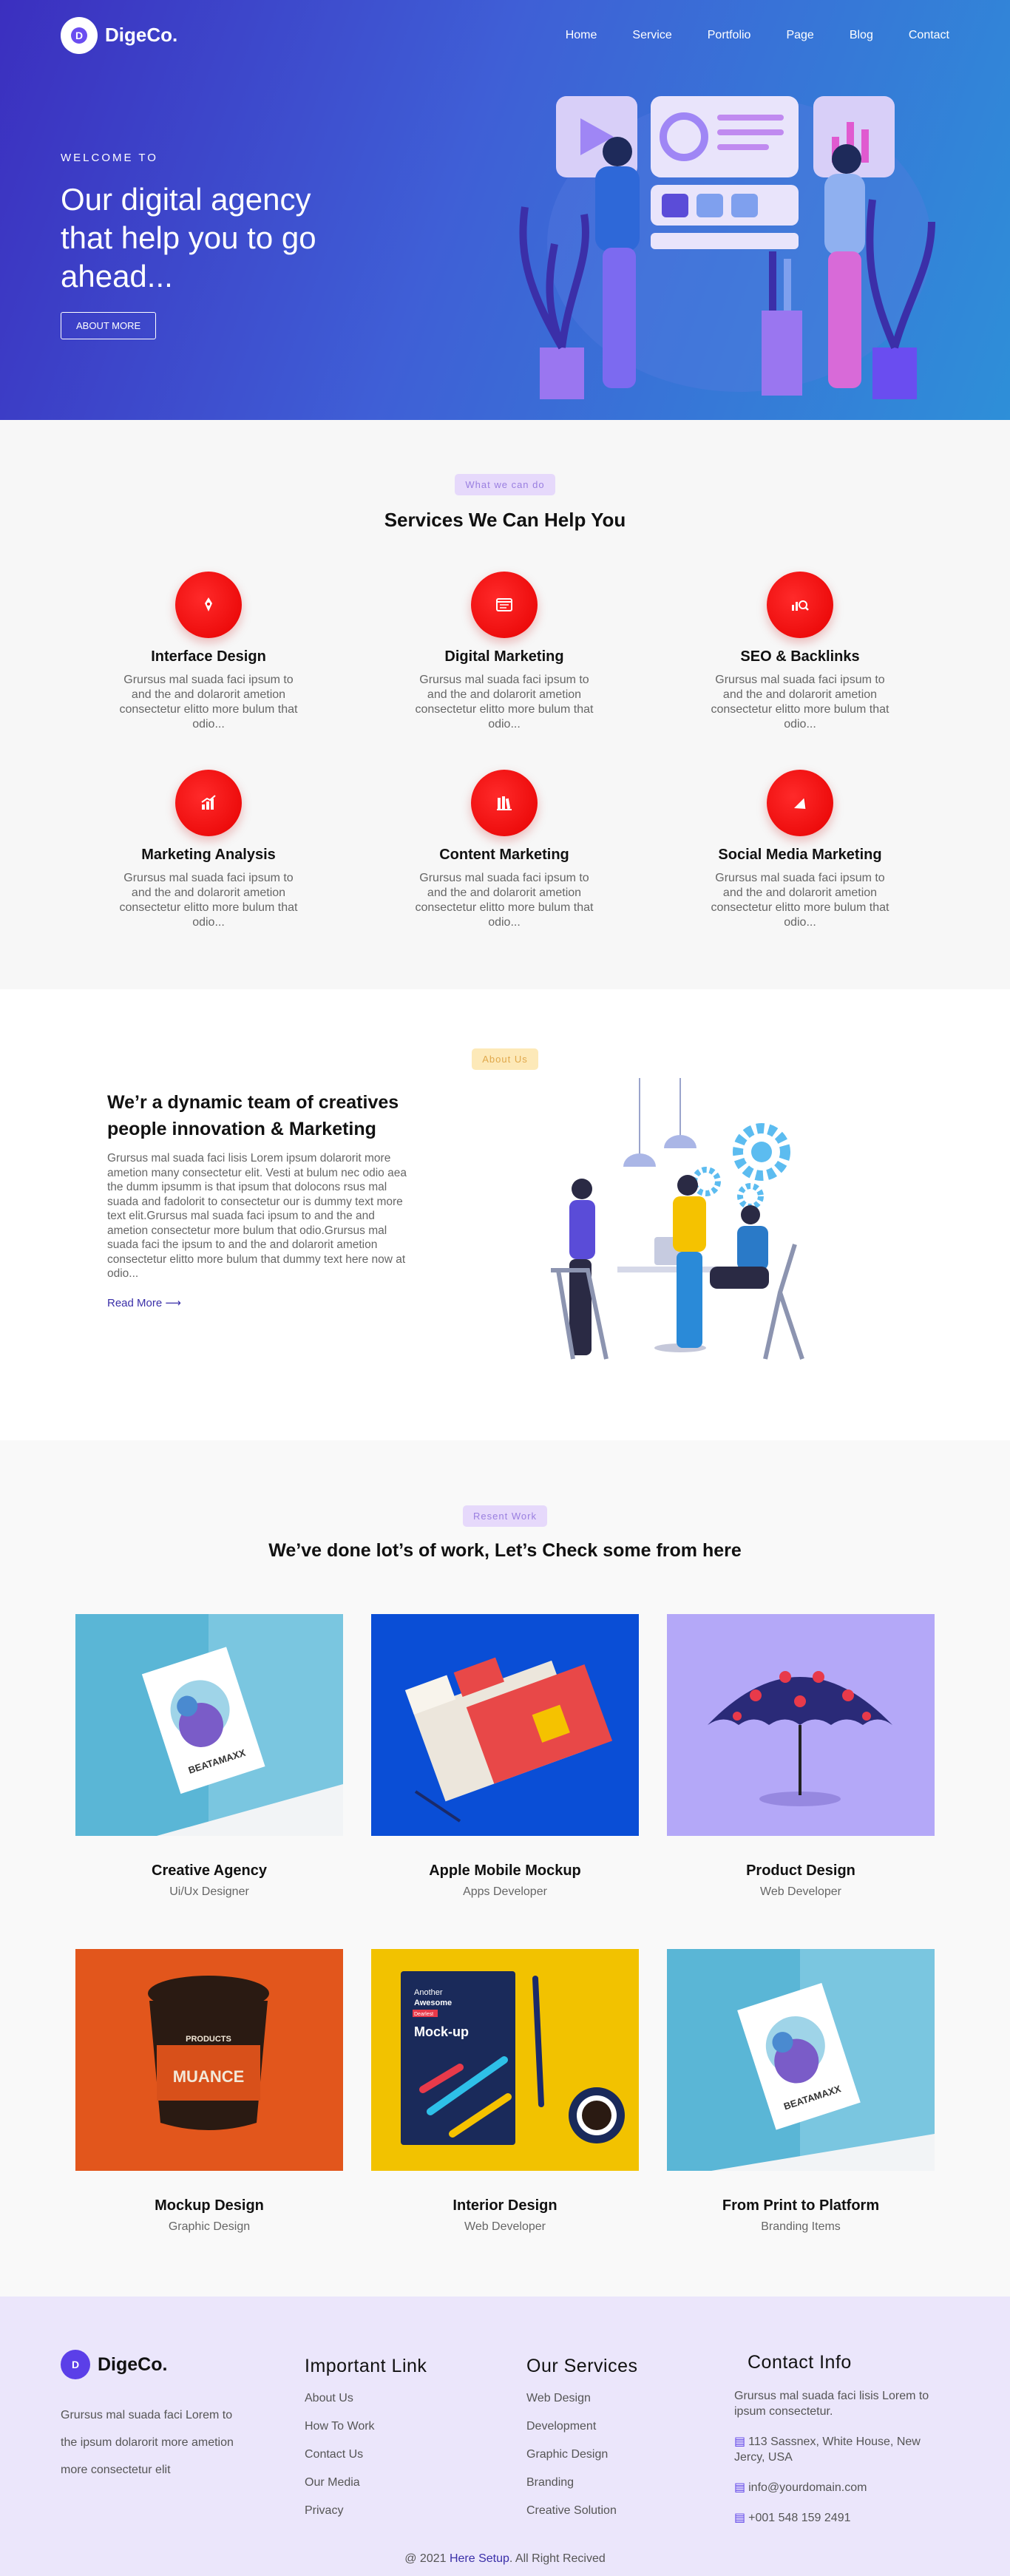 The image size is (1010, 2576). I want to click on nav-service: Service, so click(652, 35).